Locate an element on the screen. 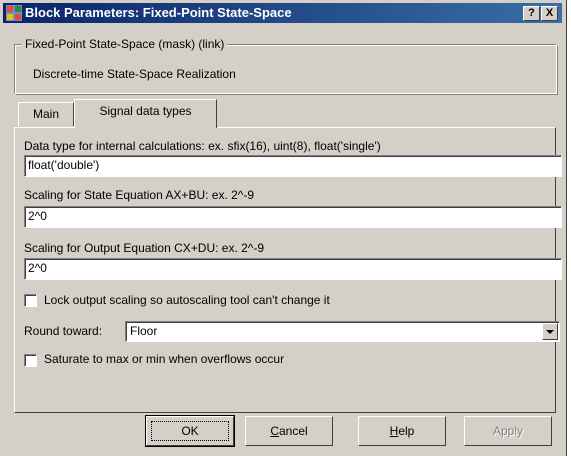 The width and height of the screenshot is (571, 456). output-scaling-input: 2^0 is located at coordinates (293, 269).